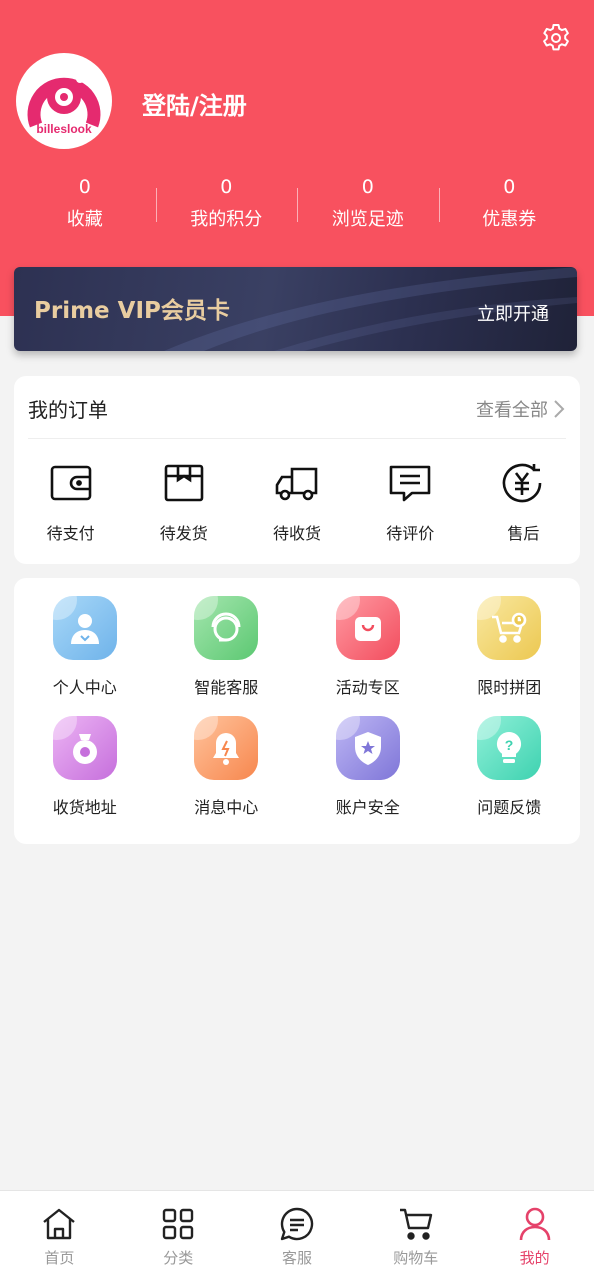  I want to click on service-address: 收货地址, so click(85, 767).